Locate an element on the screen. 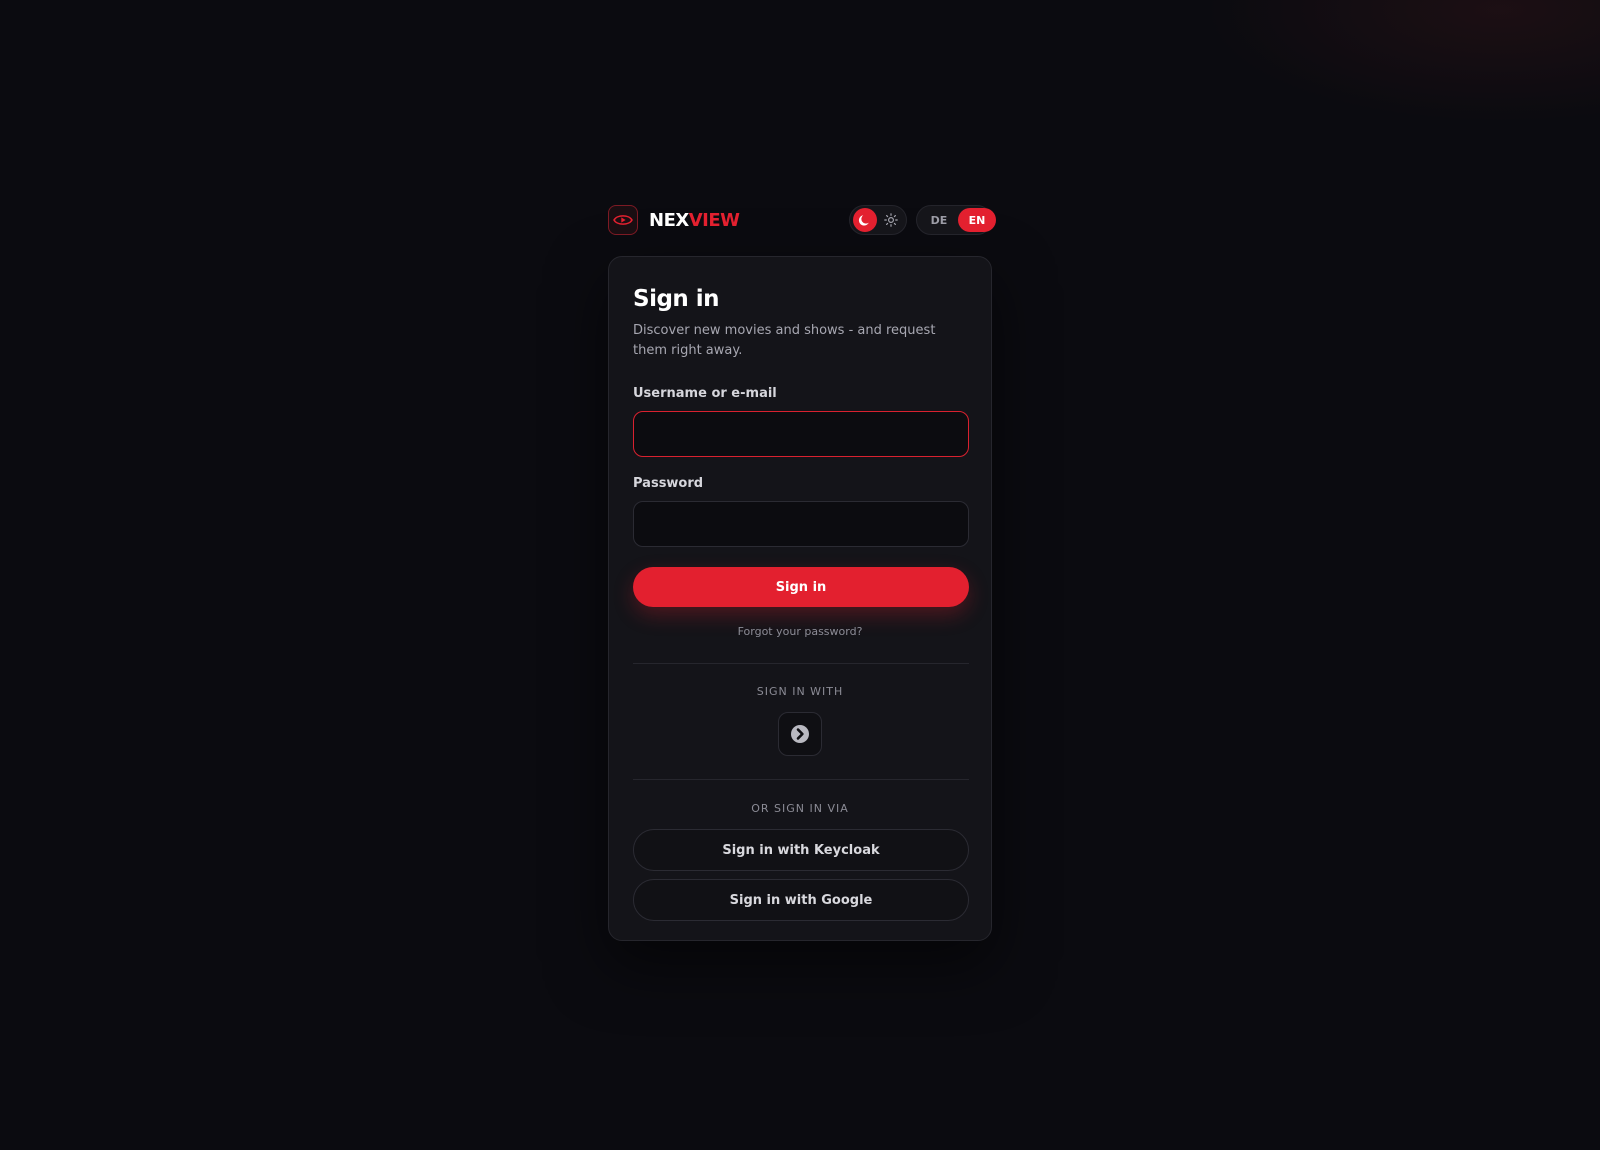 The image size is (1600, 1150). password-input is located at coordinates (801, 524).